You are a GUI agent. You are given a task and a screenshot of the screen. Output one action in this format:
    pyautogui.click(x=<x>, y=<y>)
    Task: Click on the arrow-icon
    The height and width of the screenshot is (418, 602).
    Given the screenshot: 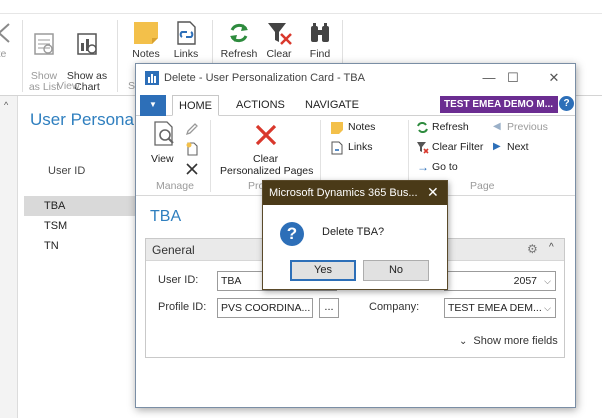 What is the action you would take?
    pyautogui.click(x=5, y=33)
    